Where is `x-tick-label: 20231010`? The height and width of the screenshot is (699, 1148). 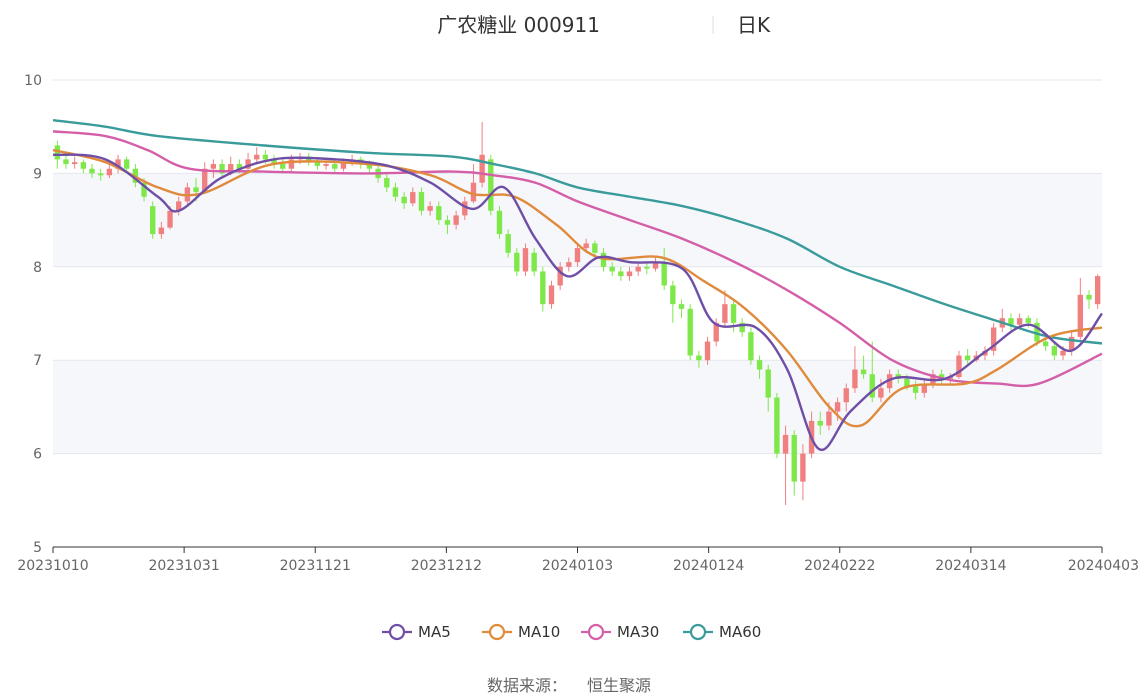 x-tick-label: 20231010 is located at coordinates (52, 566).